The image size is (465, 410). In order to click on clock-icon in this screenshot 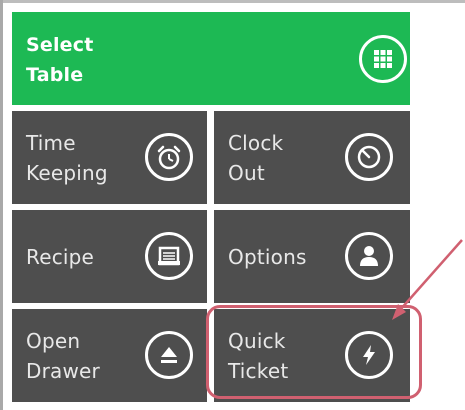, I will do `click(369, 157)`.